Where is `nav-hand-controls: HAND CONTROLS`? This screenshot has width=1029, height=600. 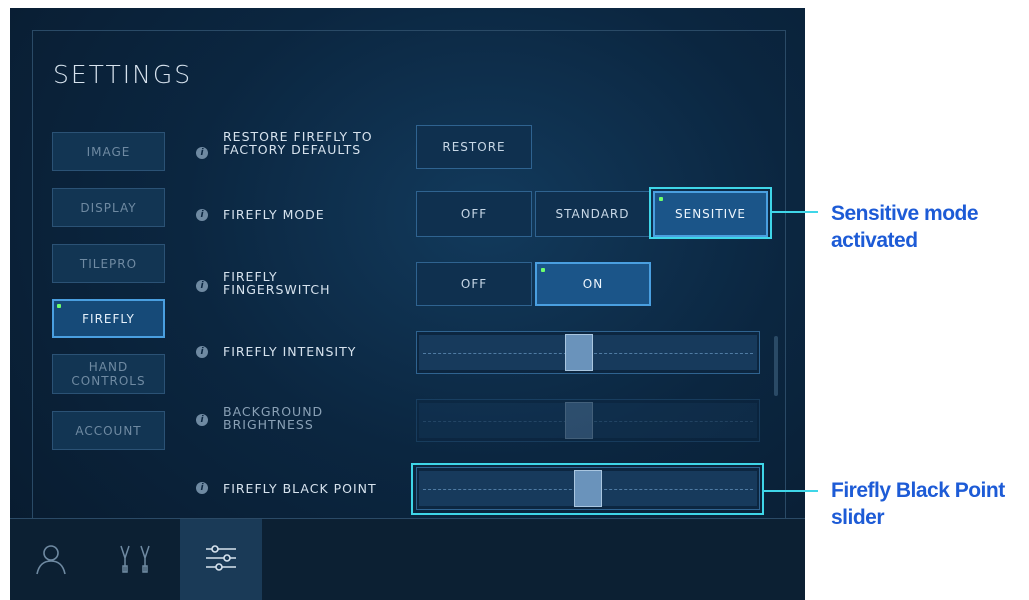
nav-hand-controls: HAND CONTROLS is located at coordinates (108, 374).